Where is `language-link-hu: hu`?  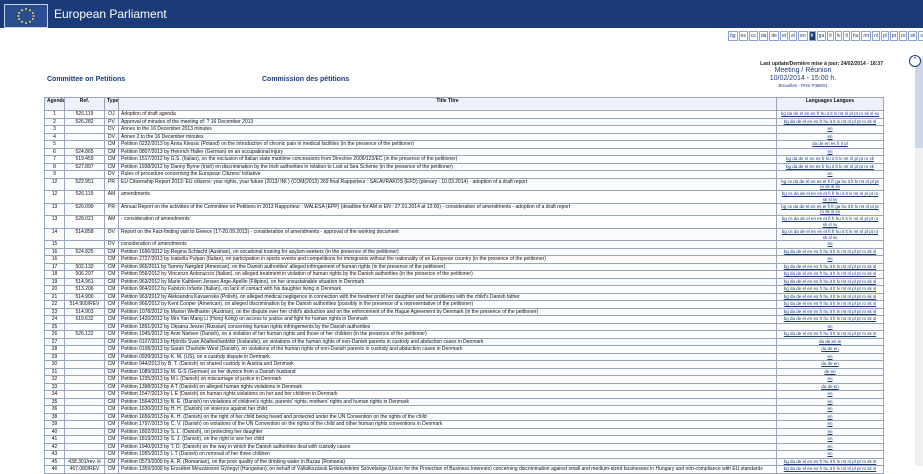
language-link-hu: hu is located at coordinates (855, 36).